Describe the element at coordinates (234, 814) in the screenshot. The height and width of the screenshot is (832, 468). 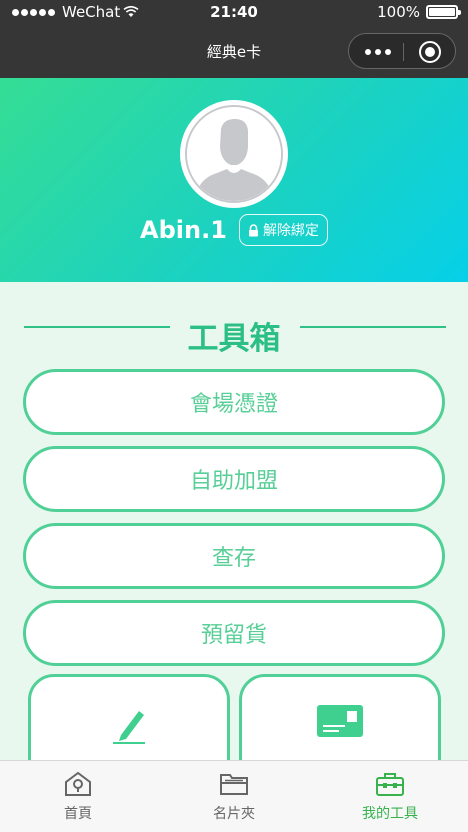
I see `tab-cardholder-label: 名片夾` at that location.